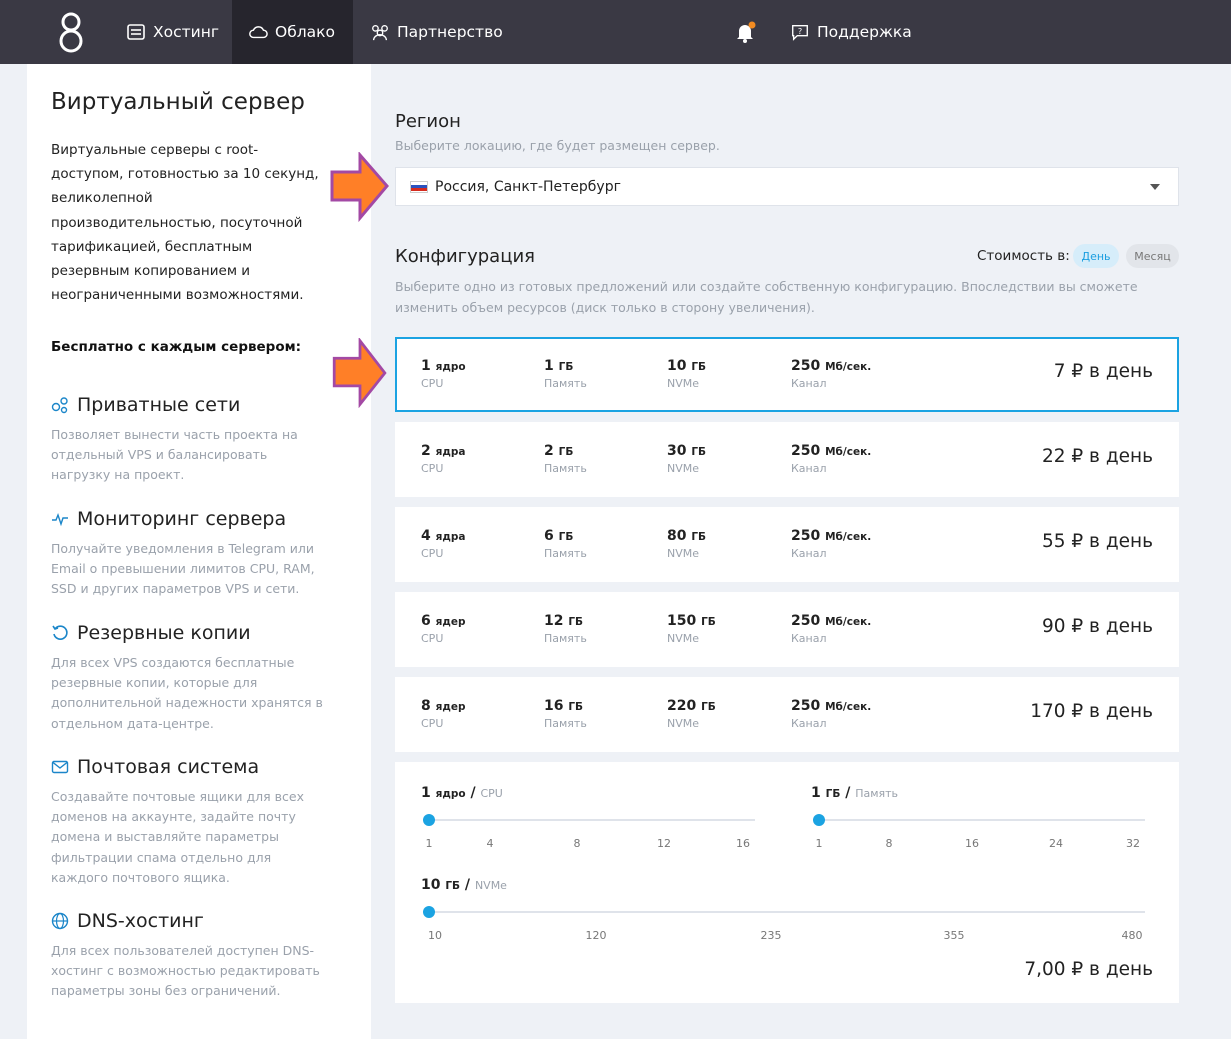  I want to click on plan-cpu-col: 1 ядро CPU, so click(443, 374).